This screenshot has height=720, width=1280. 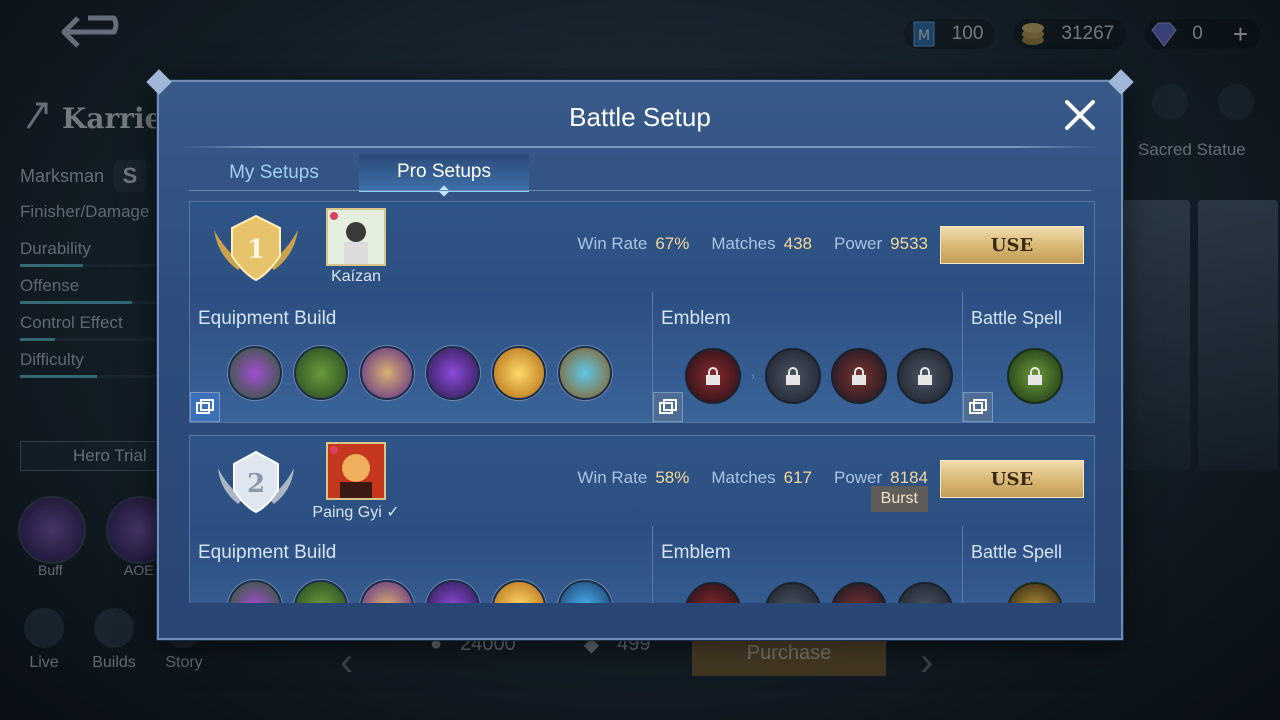 What do you see at coordinates (761, 477) in the screenshot?
I see `matches: Matches 617` at bounding box center [761, 477].